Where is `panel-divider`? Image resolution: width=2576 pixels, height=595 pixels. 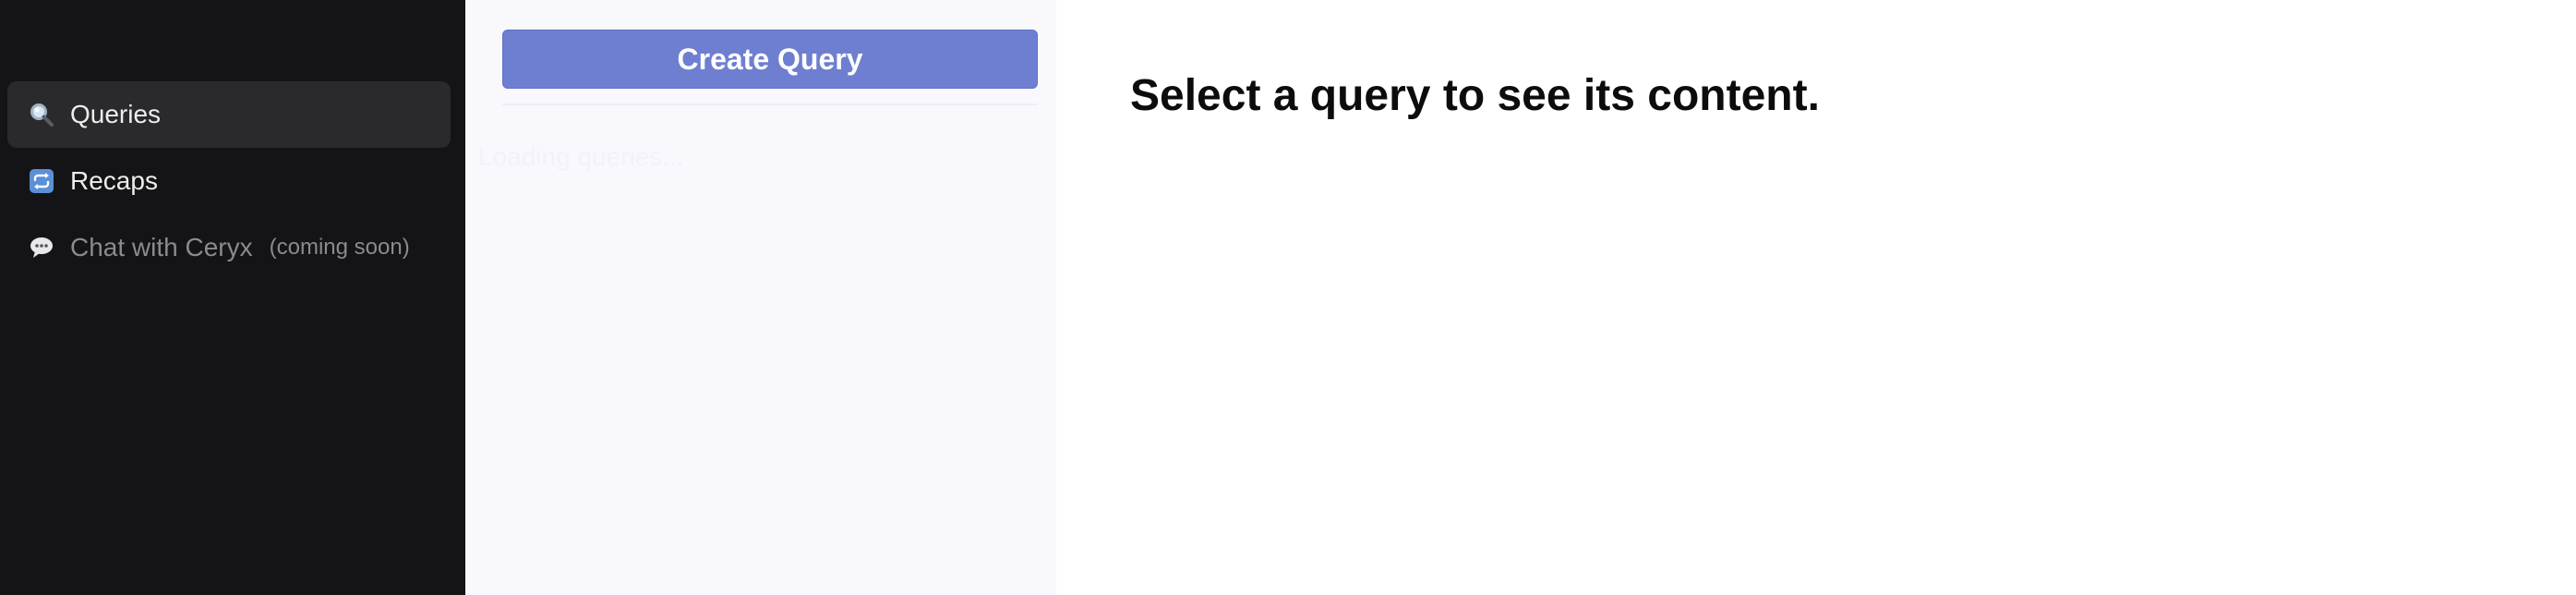 panel-divider is located at coordinates (770, 104).